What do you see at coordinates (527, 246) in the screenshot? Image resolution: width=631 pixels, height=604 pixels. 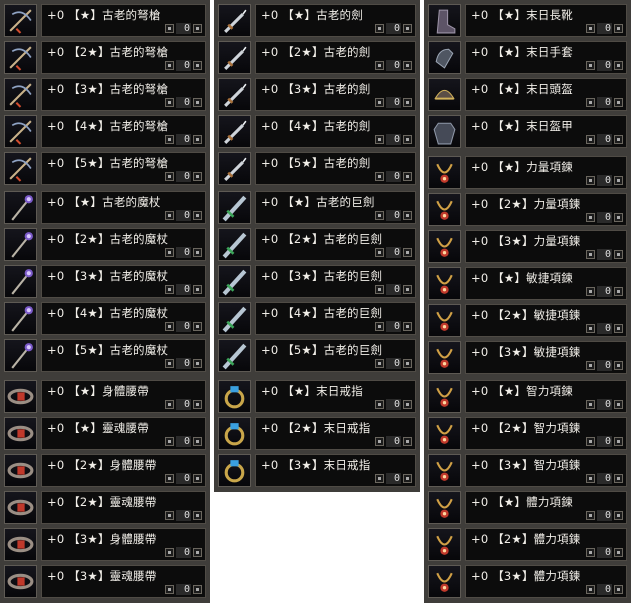 I see `item-slot: +0 【3★】力量項鍊 0` at bounding box center [527, 246].